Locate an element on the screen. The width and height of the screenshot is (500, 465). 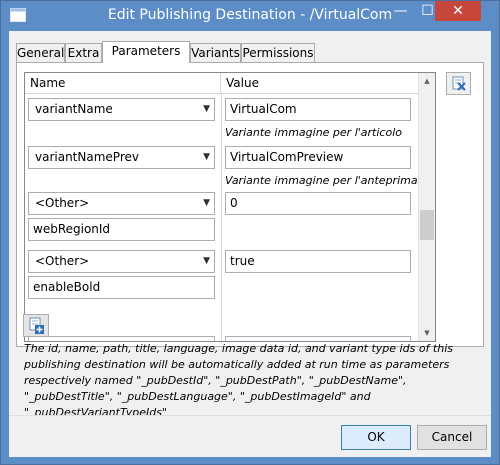
scroll-down-icon: ▼ is located at coordinates (427, 333).